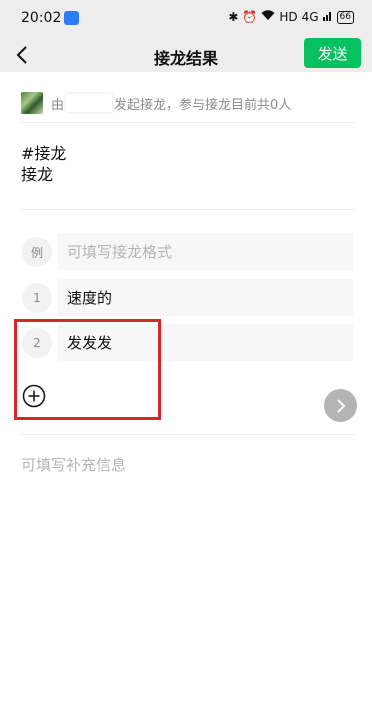  I want to click on chevron-right-icon, so click(340, 405).